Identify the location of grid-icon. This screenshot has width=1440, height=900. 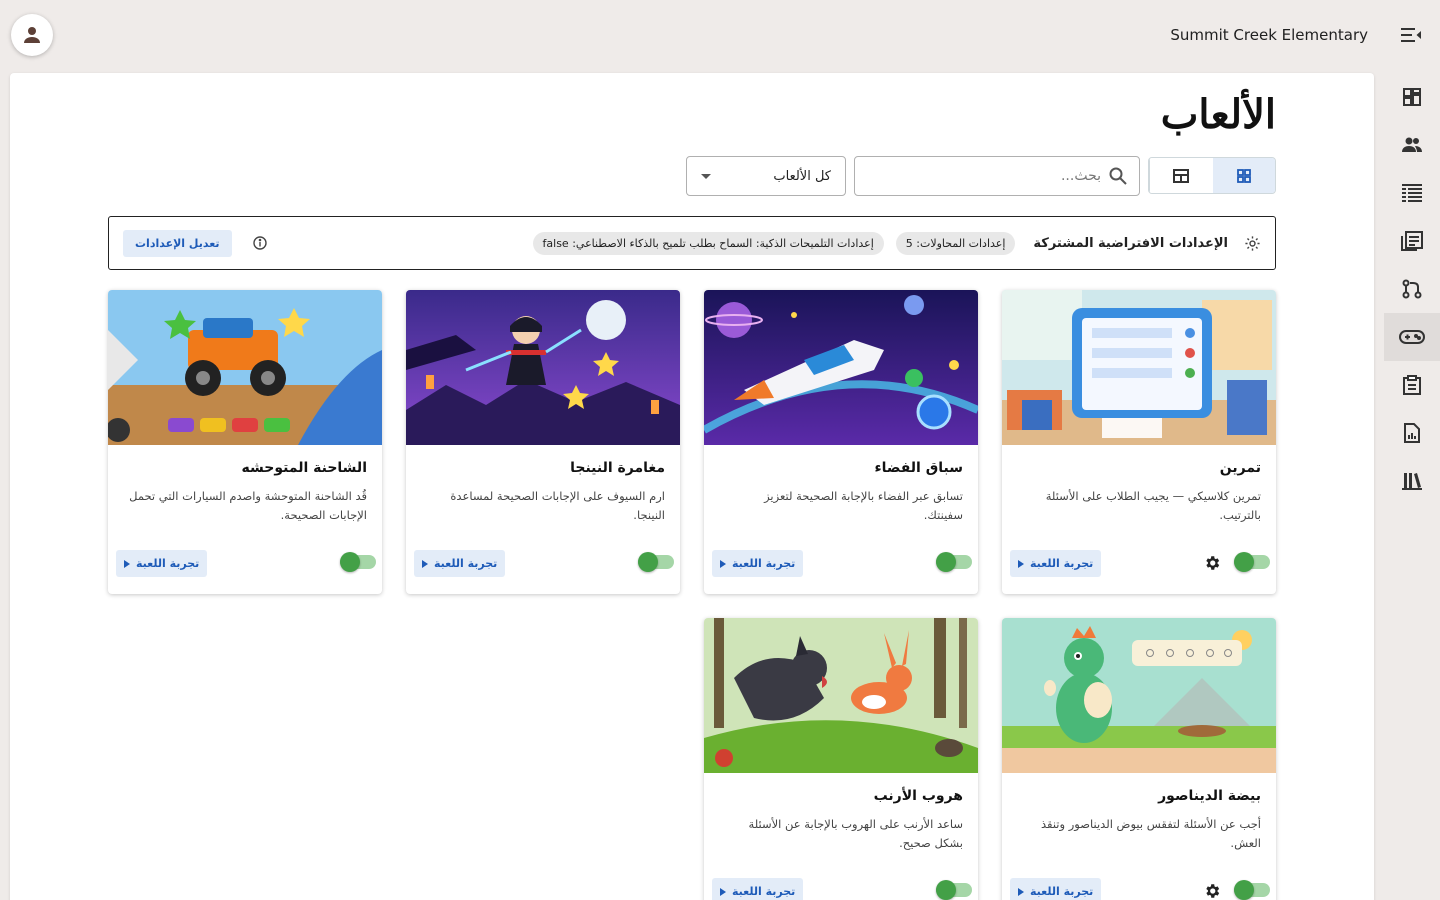
(1243, 175).